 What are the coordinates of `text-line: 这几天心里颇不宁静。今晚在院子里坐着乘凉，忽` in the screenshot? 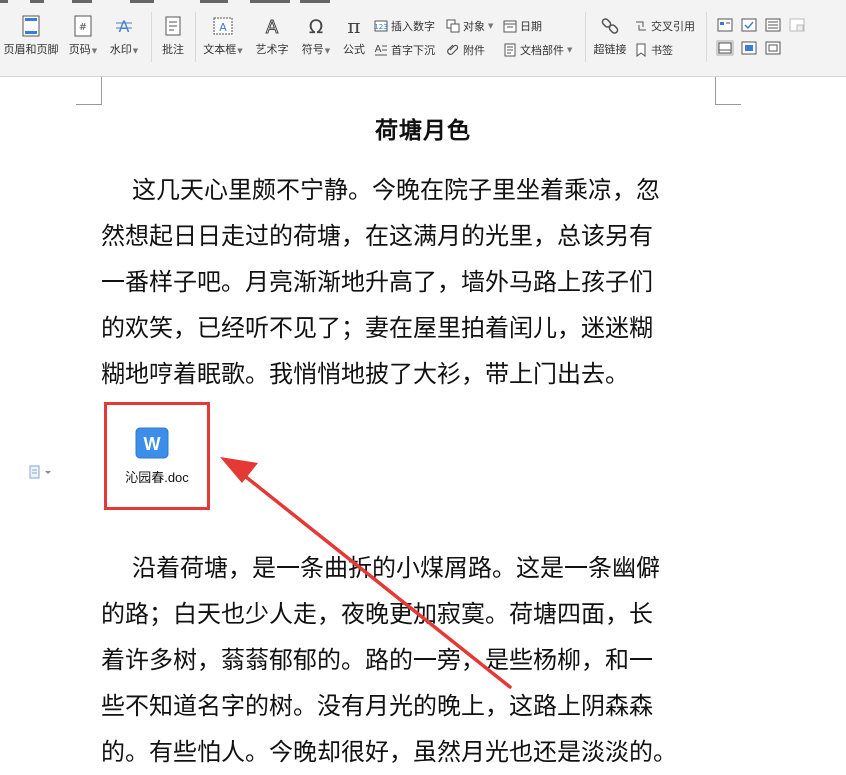 It's located at (396, 190).